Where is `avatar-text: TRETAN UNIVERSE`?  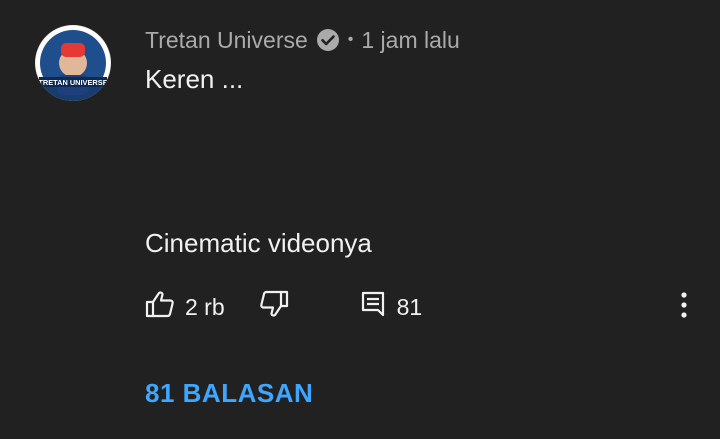 avatar-text: TRETAN UNIVERSE is located at coordinates (72, 82).